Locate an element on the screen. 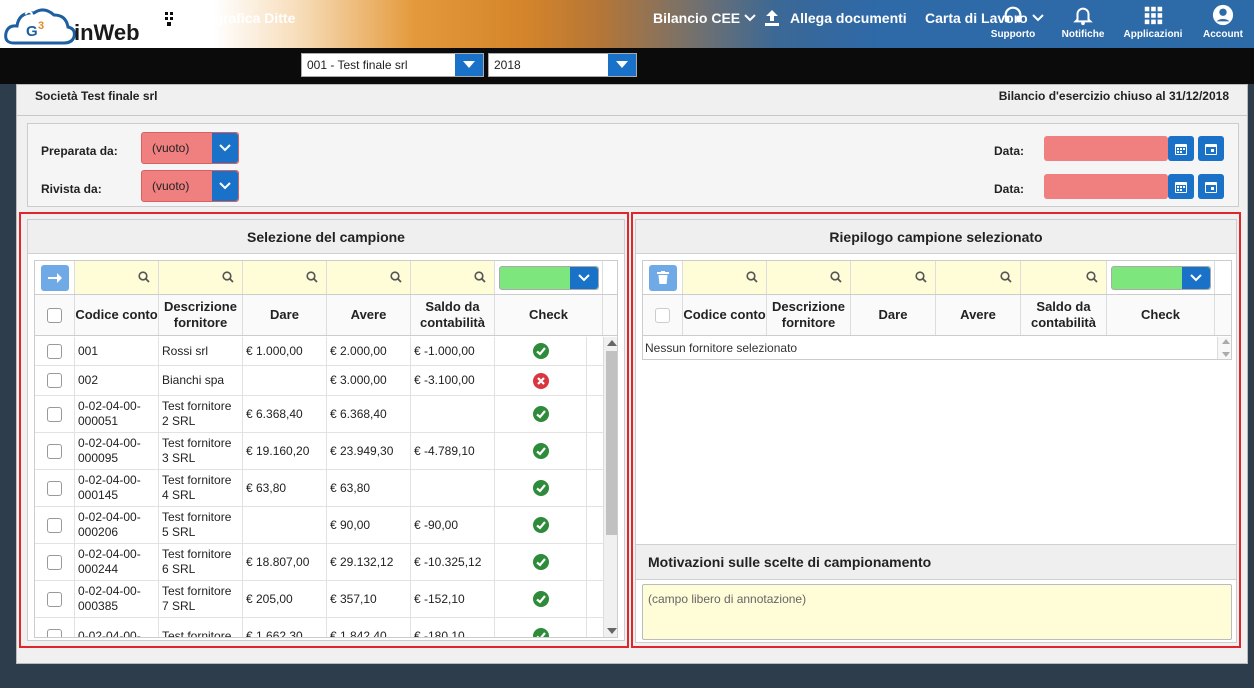 The height and width of the screenshot is (688, 1254). rivista-select: (vuoto) is located at coordinates (190, 186).